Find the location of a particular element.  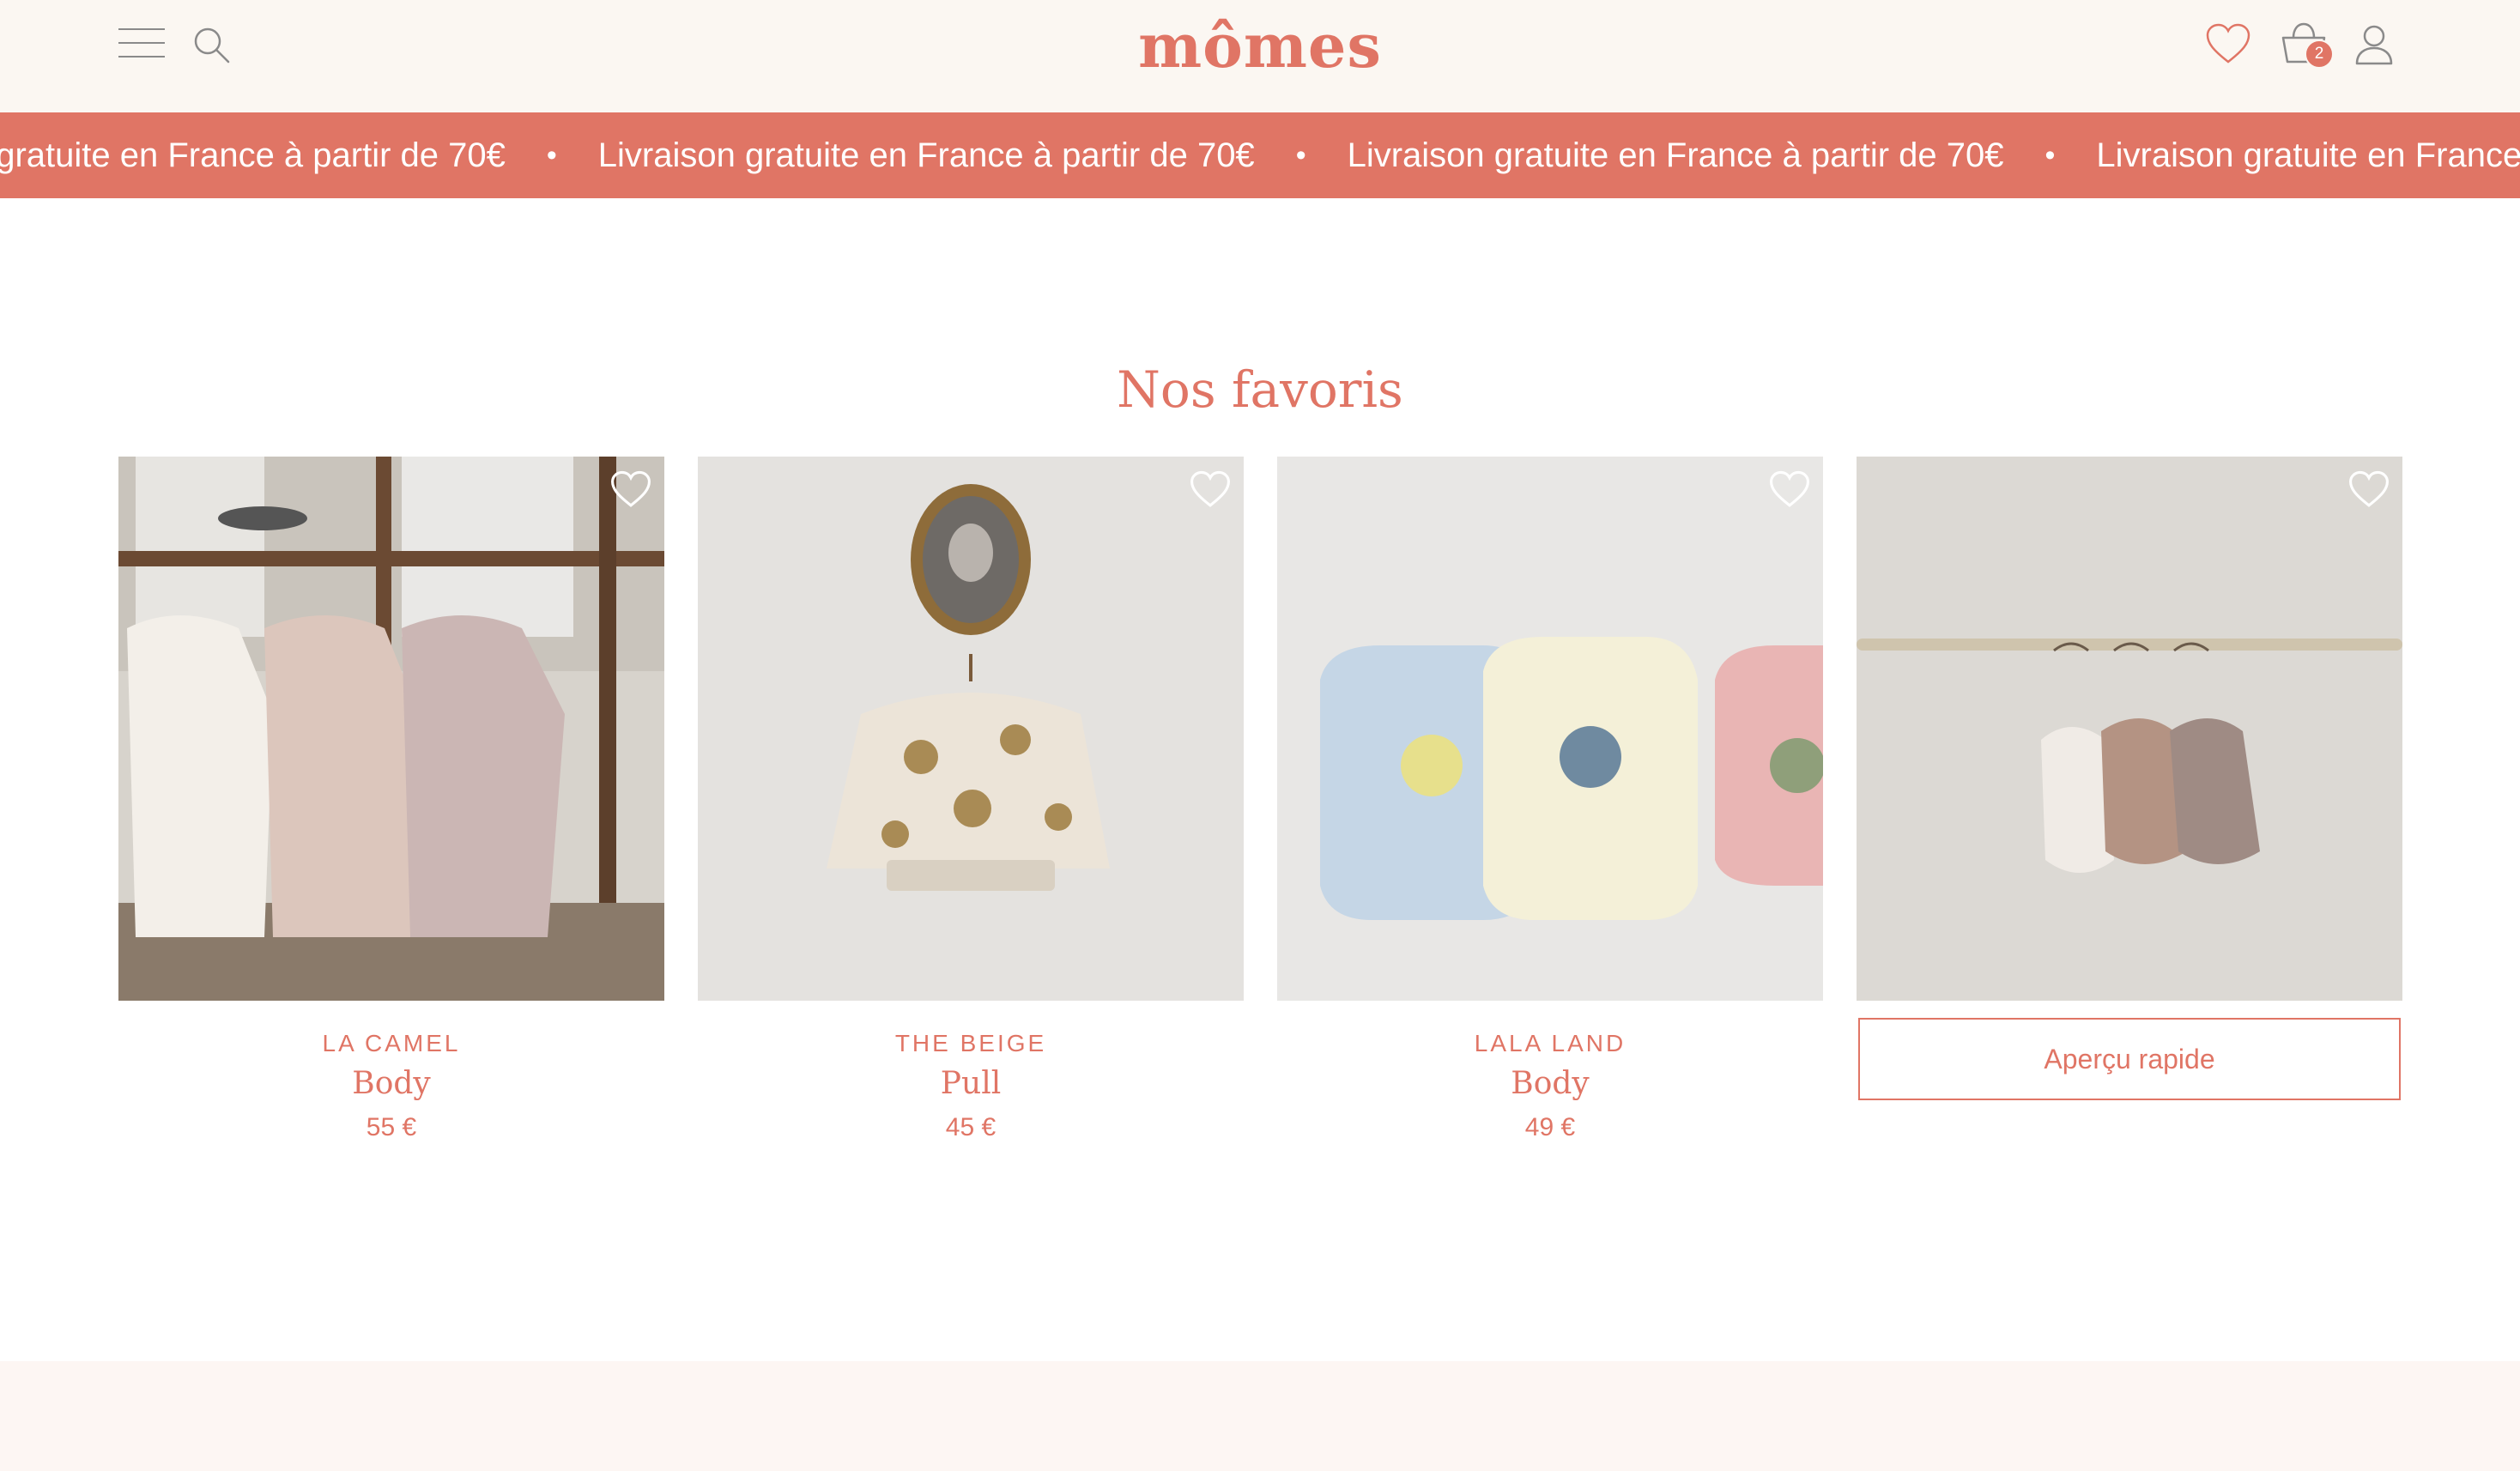

product-name: Pull is located at coordinates (971, 1083).